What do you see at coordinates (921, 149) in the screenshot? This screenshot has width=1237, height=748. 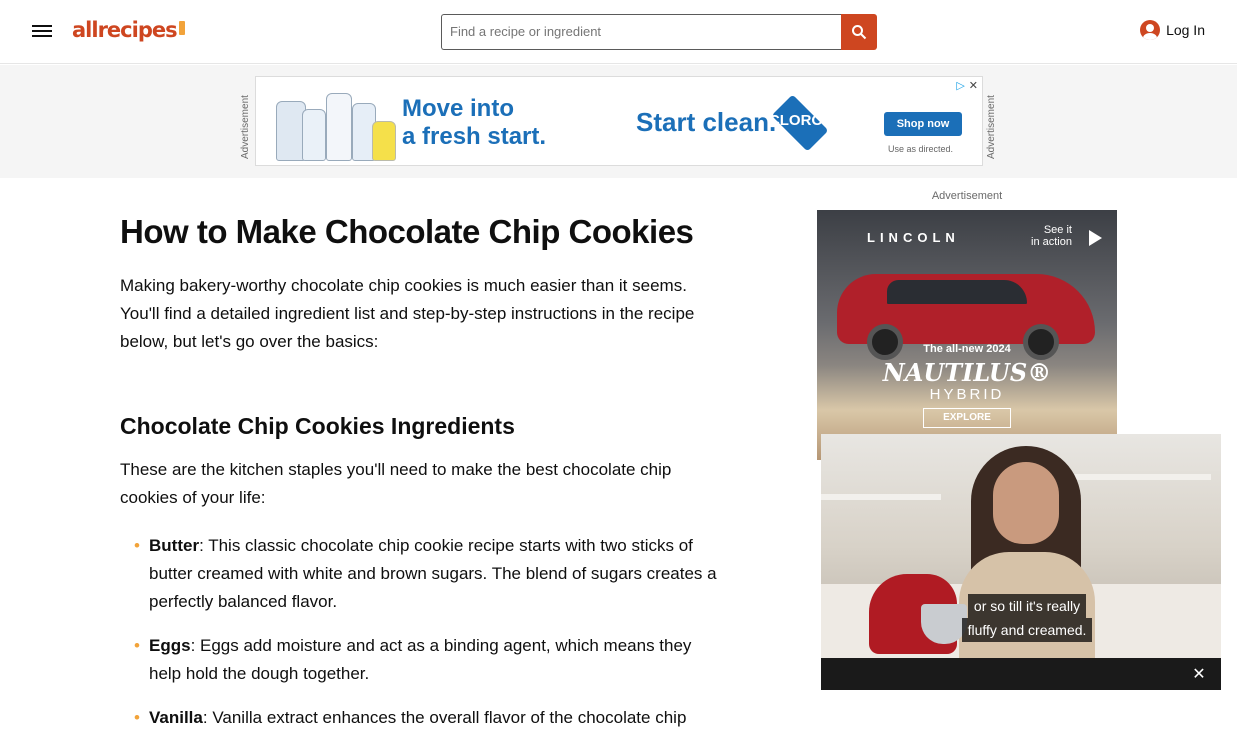 I see `ad-disclaimer: Use as directed.` at bounding box center [921, 149].